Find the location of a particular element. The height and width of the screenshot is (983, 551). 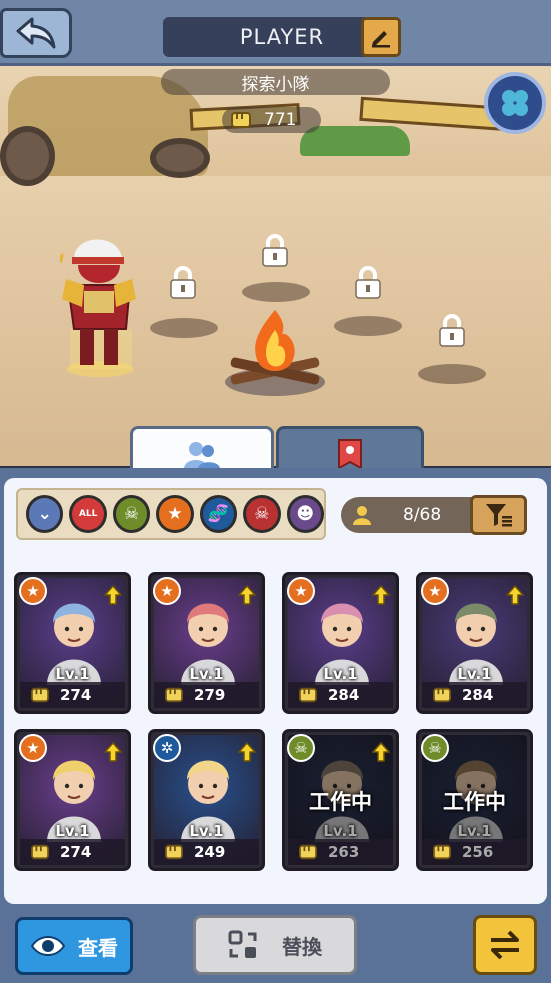

hero-card: ✲ Lv.1 249 is located at coordinates (206, 800).